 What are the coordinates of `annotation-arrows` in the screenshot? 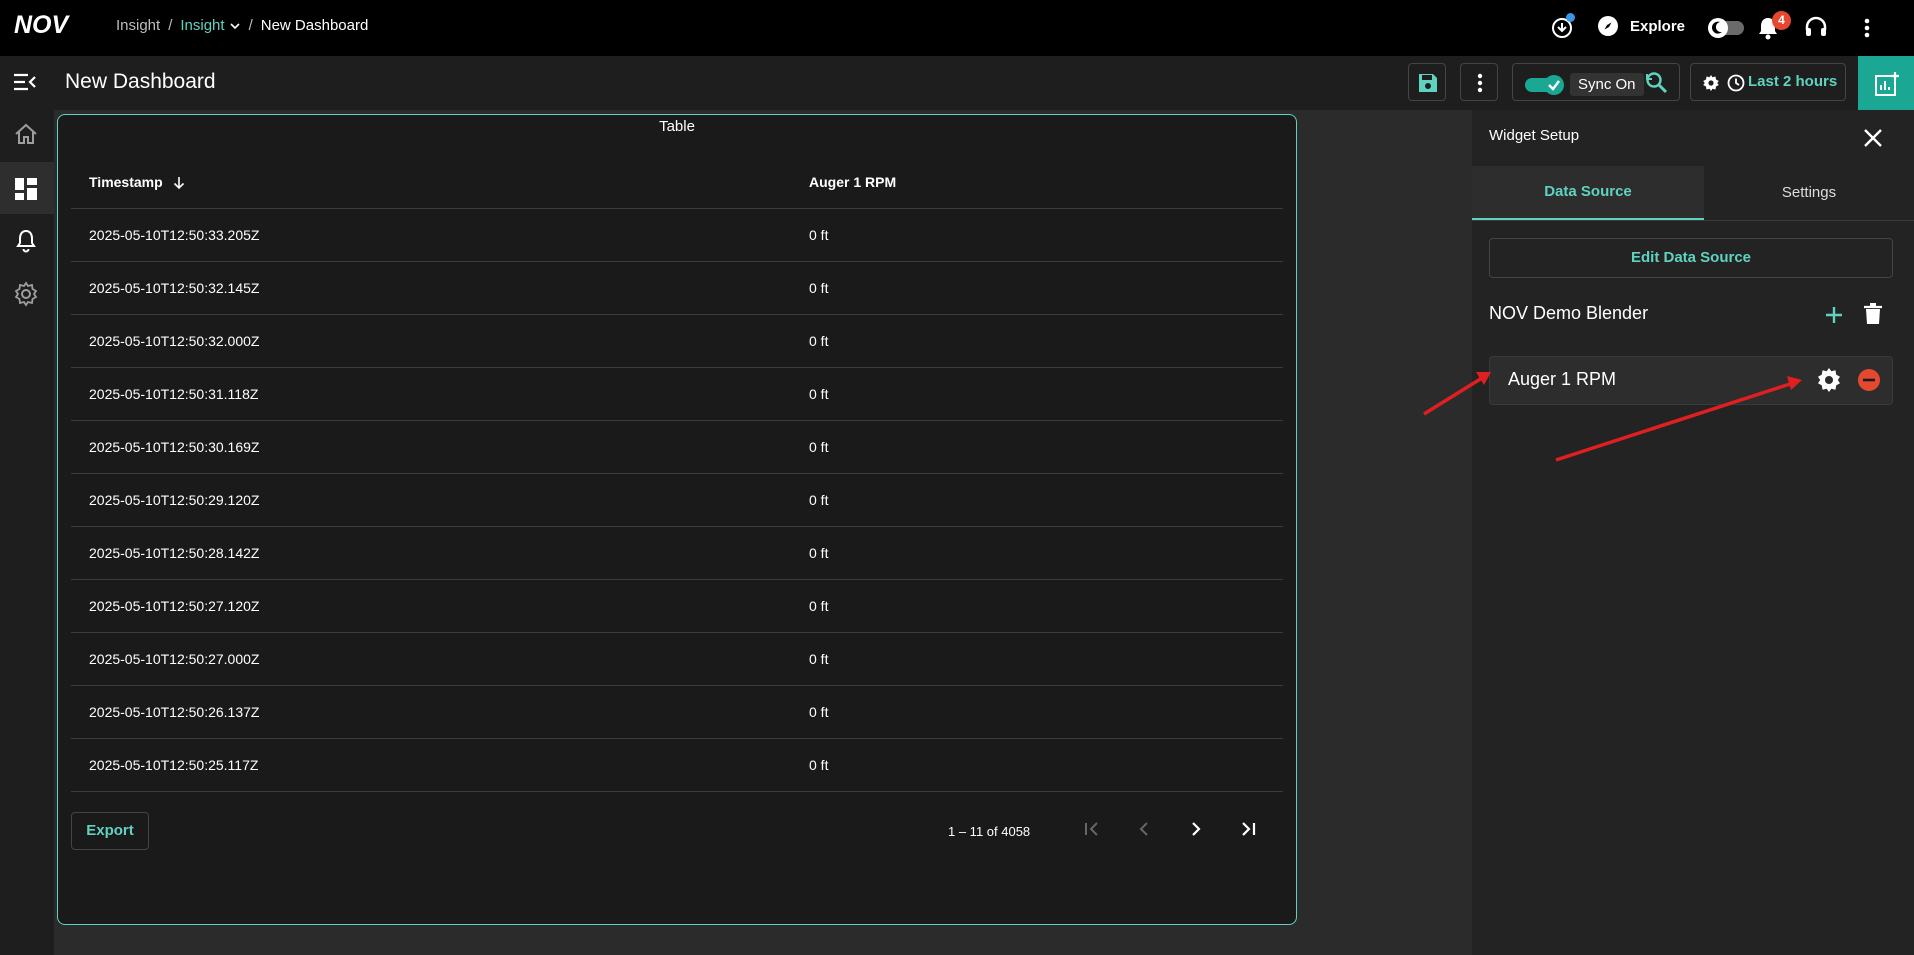 It's located at (1612, 417).